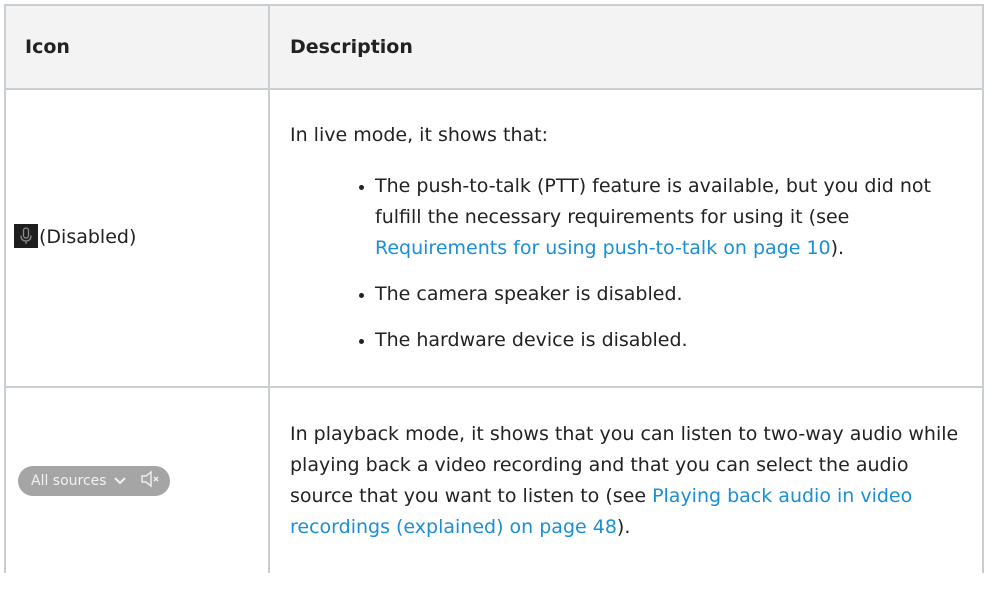 Image resolution: width=995 pixels, height=597 pixels. What do you see at coordinates (137, 47) in the screenshot?
I see `header-icon: Icon` at bounding box center [137, 47].